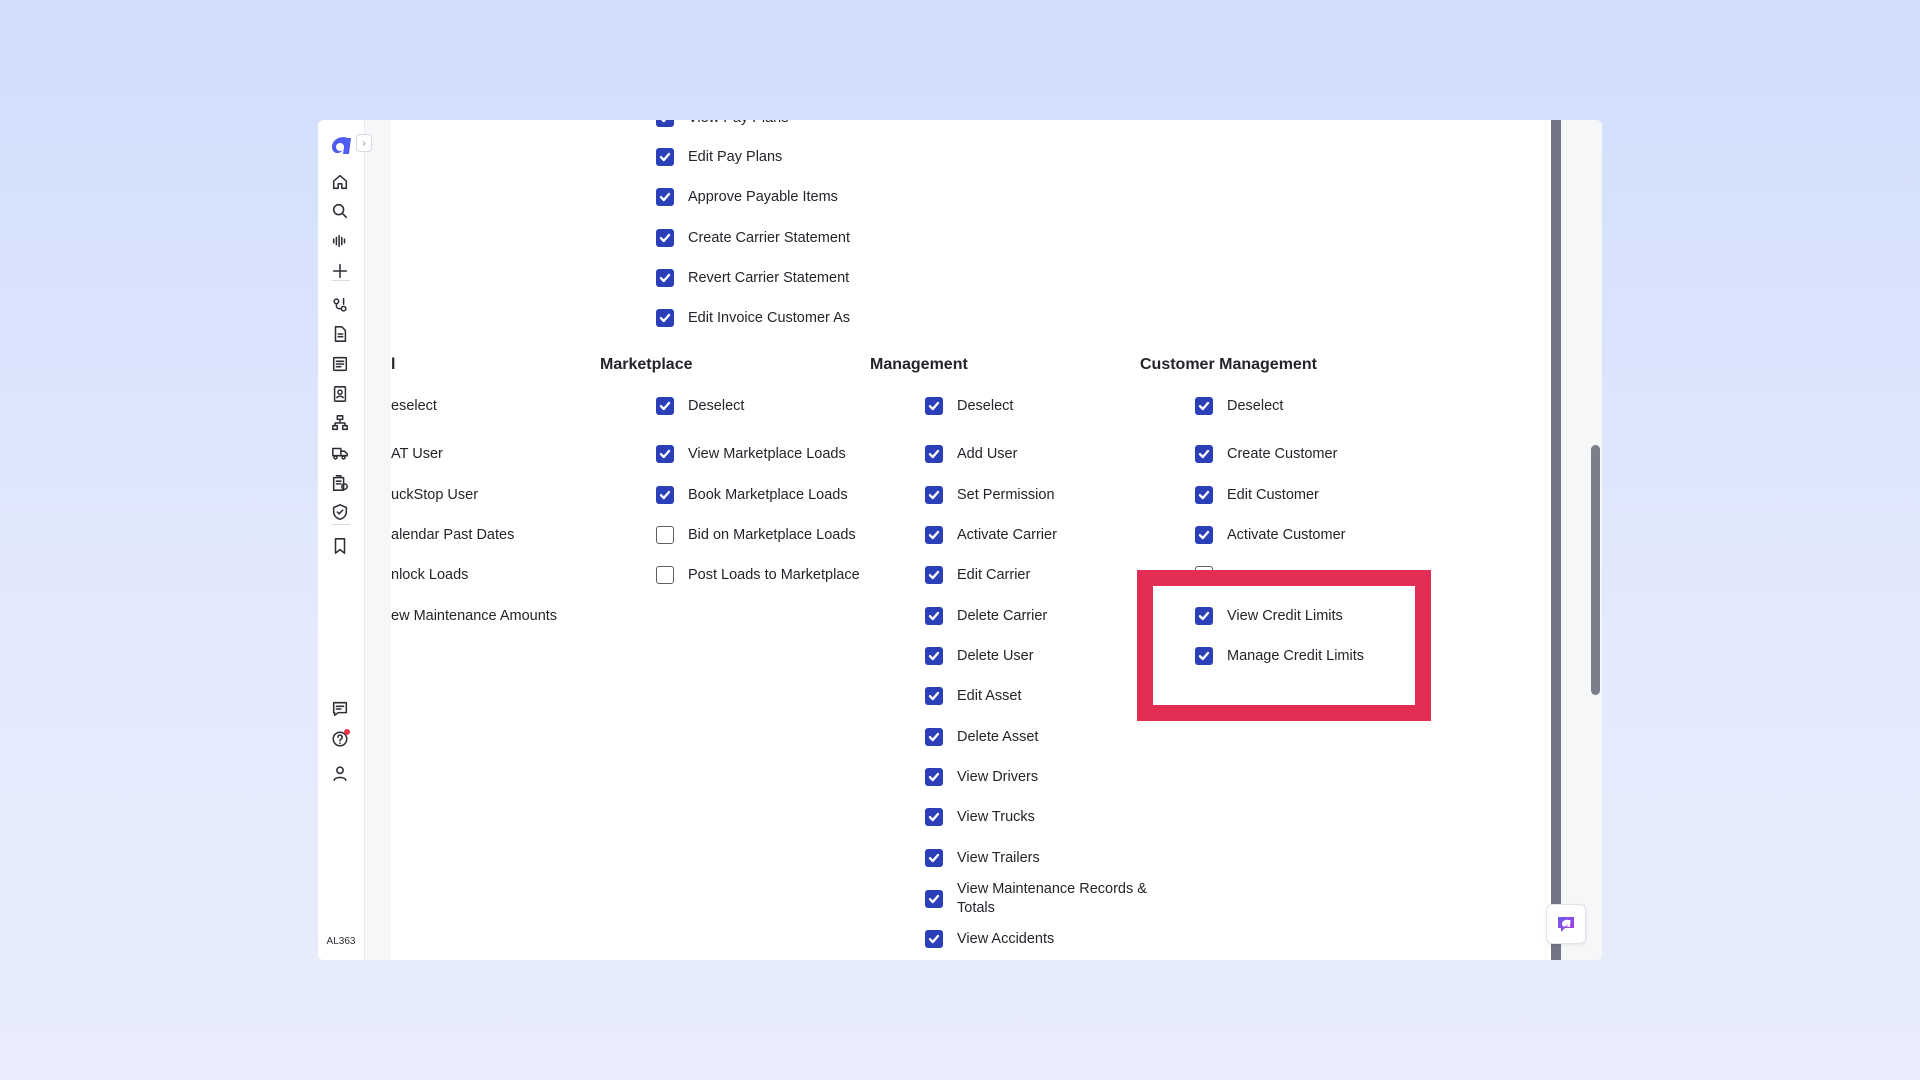 Image resolution: width=1920 pixels, height=1080 pixels. I want to click on route-icon, so click(340, 304).